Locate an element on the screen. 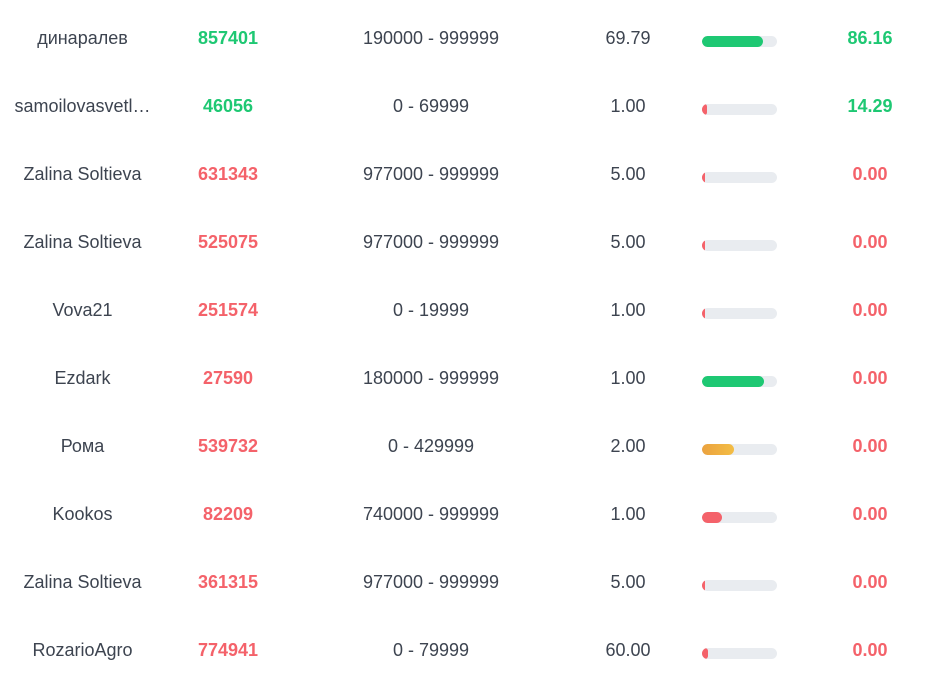 The width and height of the screenshot is (939, 683). table-row: динаралев 857401 190000 - 999999 69.79 86.16 is located at coordinates (469, 38).